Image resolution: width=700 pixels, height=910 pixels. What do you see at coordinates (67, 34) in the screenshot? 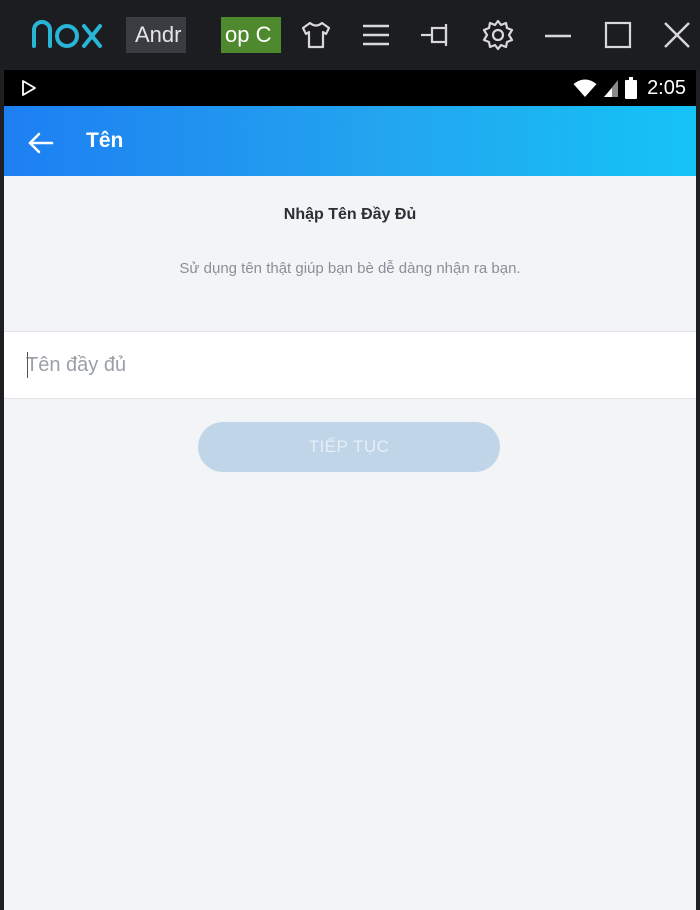
I see `nox-logo` at bounding box center [67, 34].